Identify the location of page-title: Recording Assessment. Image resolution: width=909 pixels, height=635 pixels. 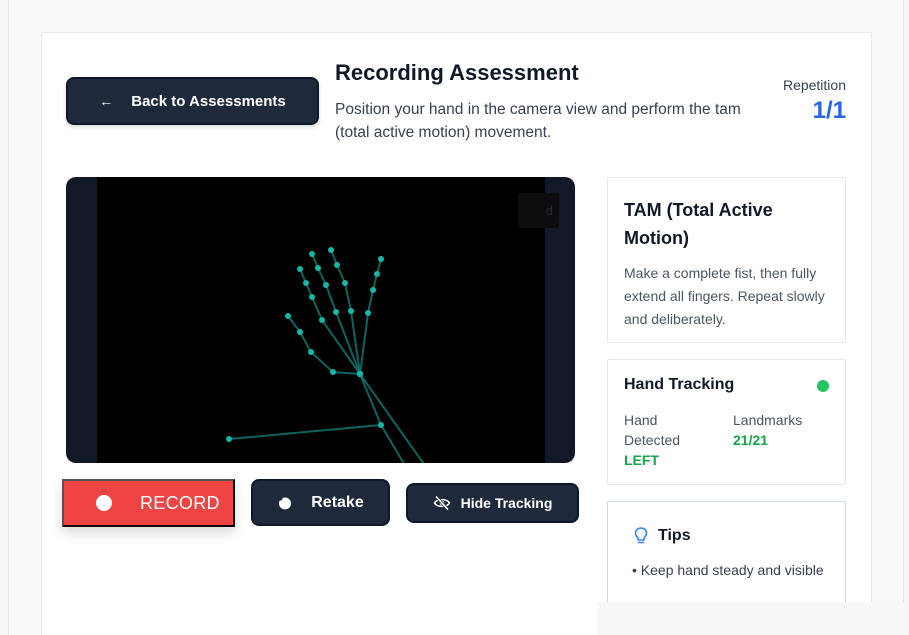
(457, 72).